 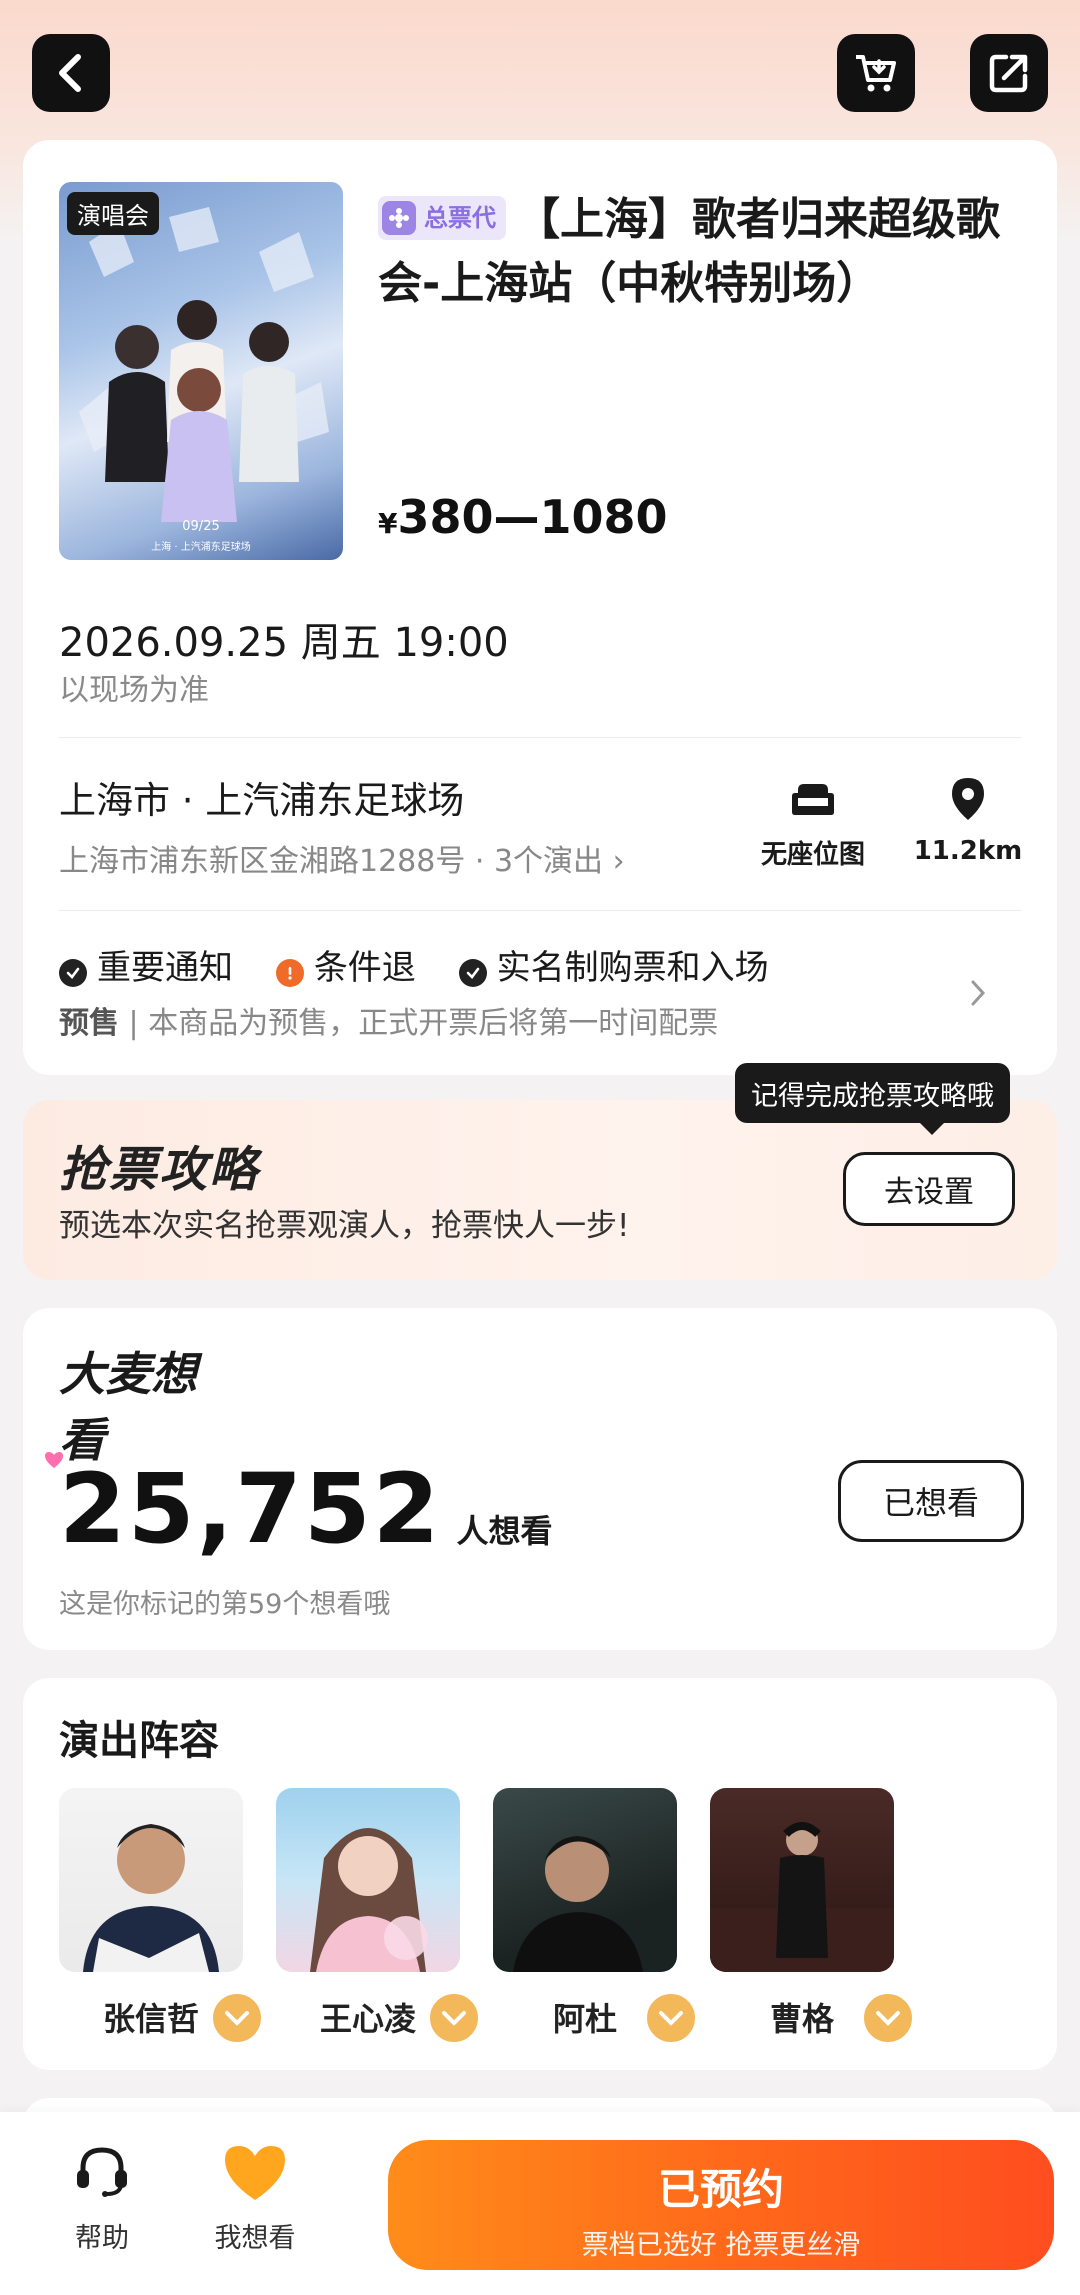 I want to click on notice-refund: 条件退, so click(x=351, y=968).